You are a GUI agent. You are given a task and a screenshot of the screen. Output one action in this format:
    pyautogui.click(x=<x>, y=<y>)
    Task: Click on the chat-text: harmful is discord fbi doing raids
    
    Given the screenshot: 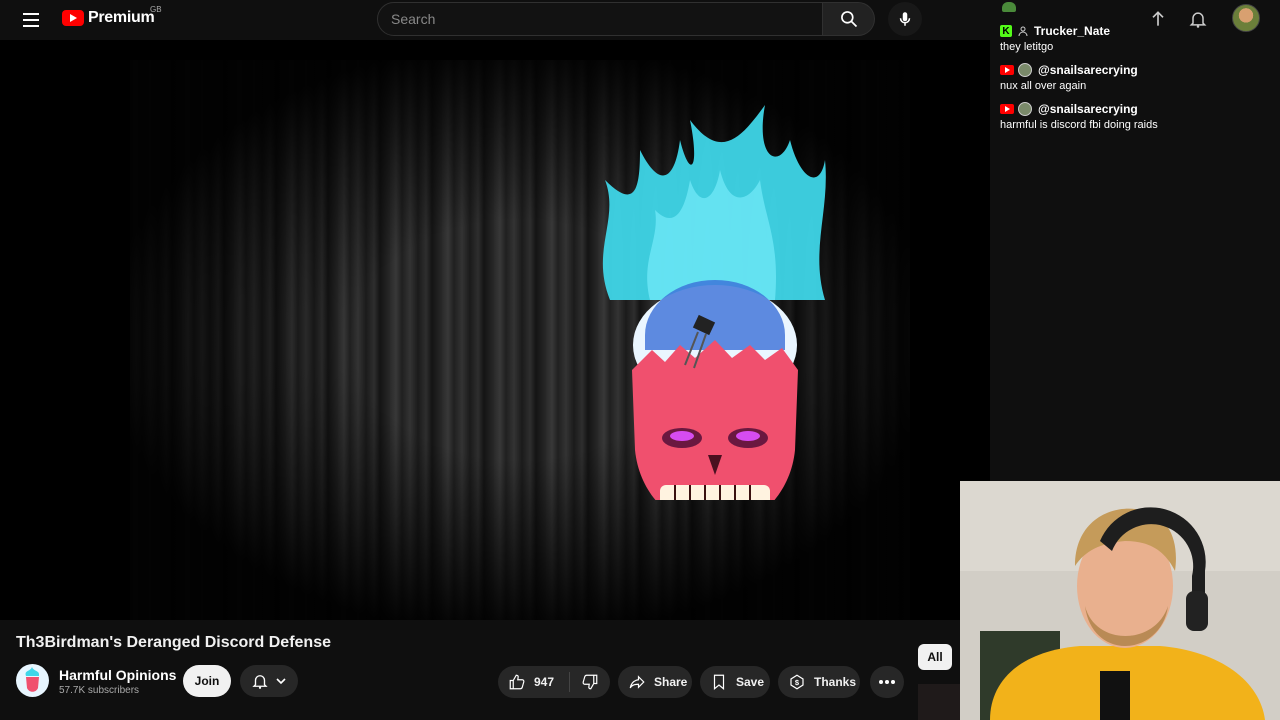 What is the action you would take?
    pyautogui.click(x=1079, y=125)
    